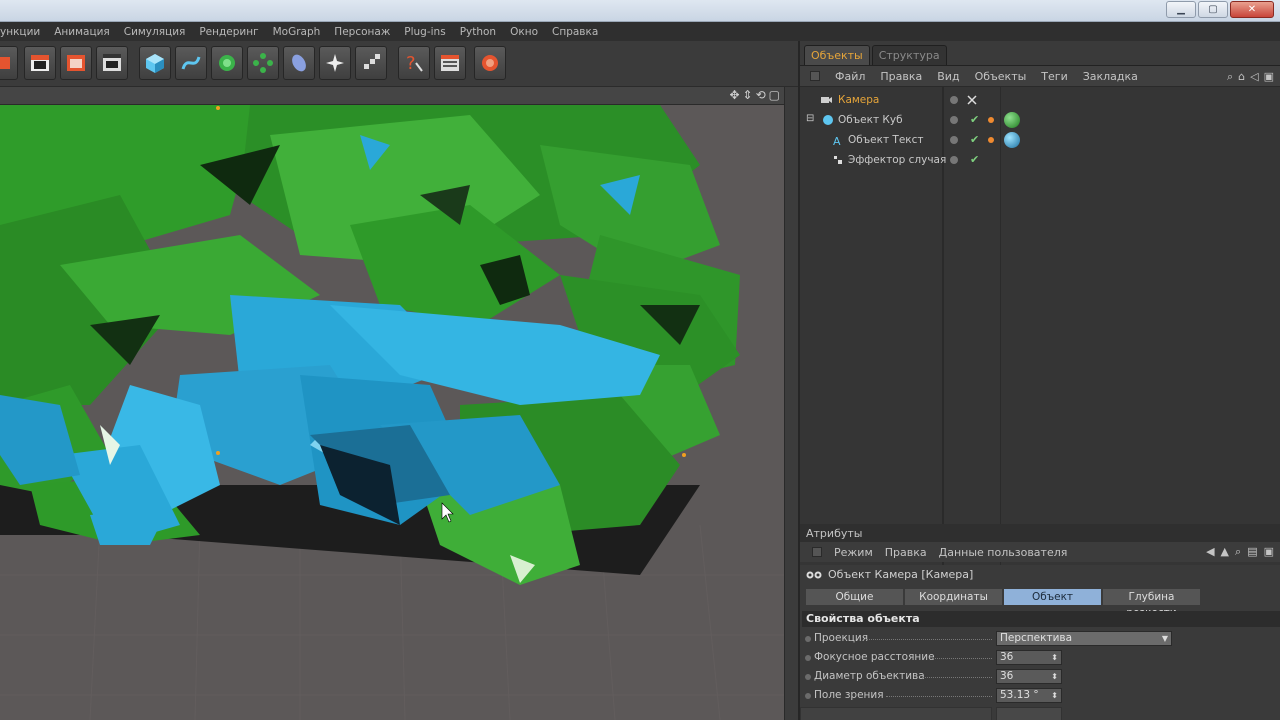 This screenshot has width=1280, height=720. I want to click on render-settings-icon, so click(112, 63).